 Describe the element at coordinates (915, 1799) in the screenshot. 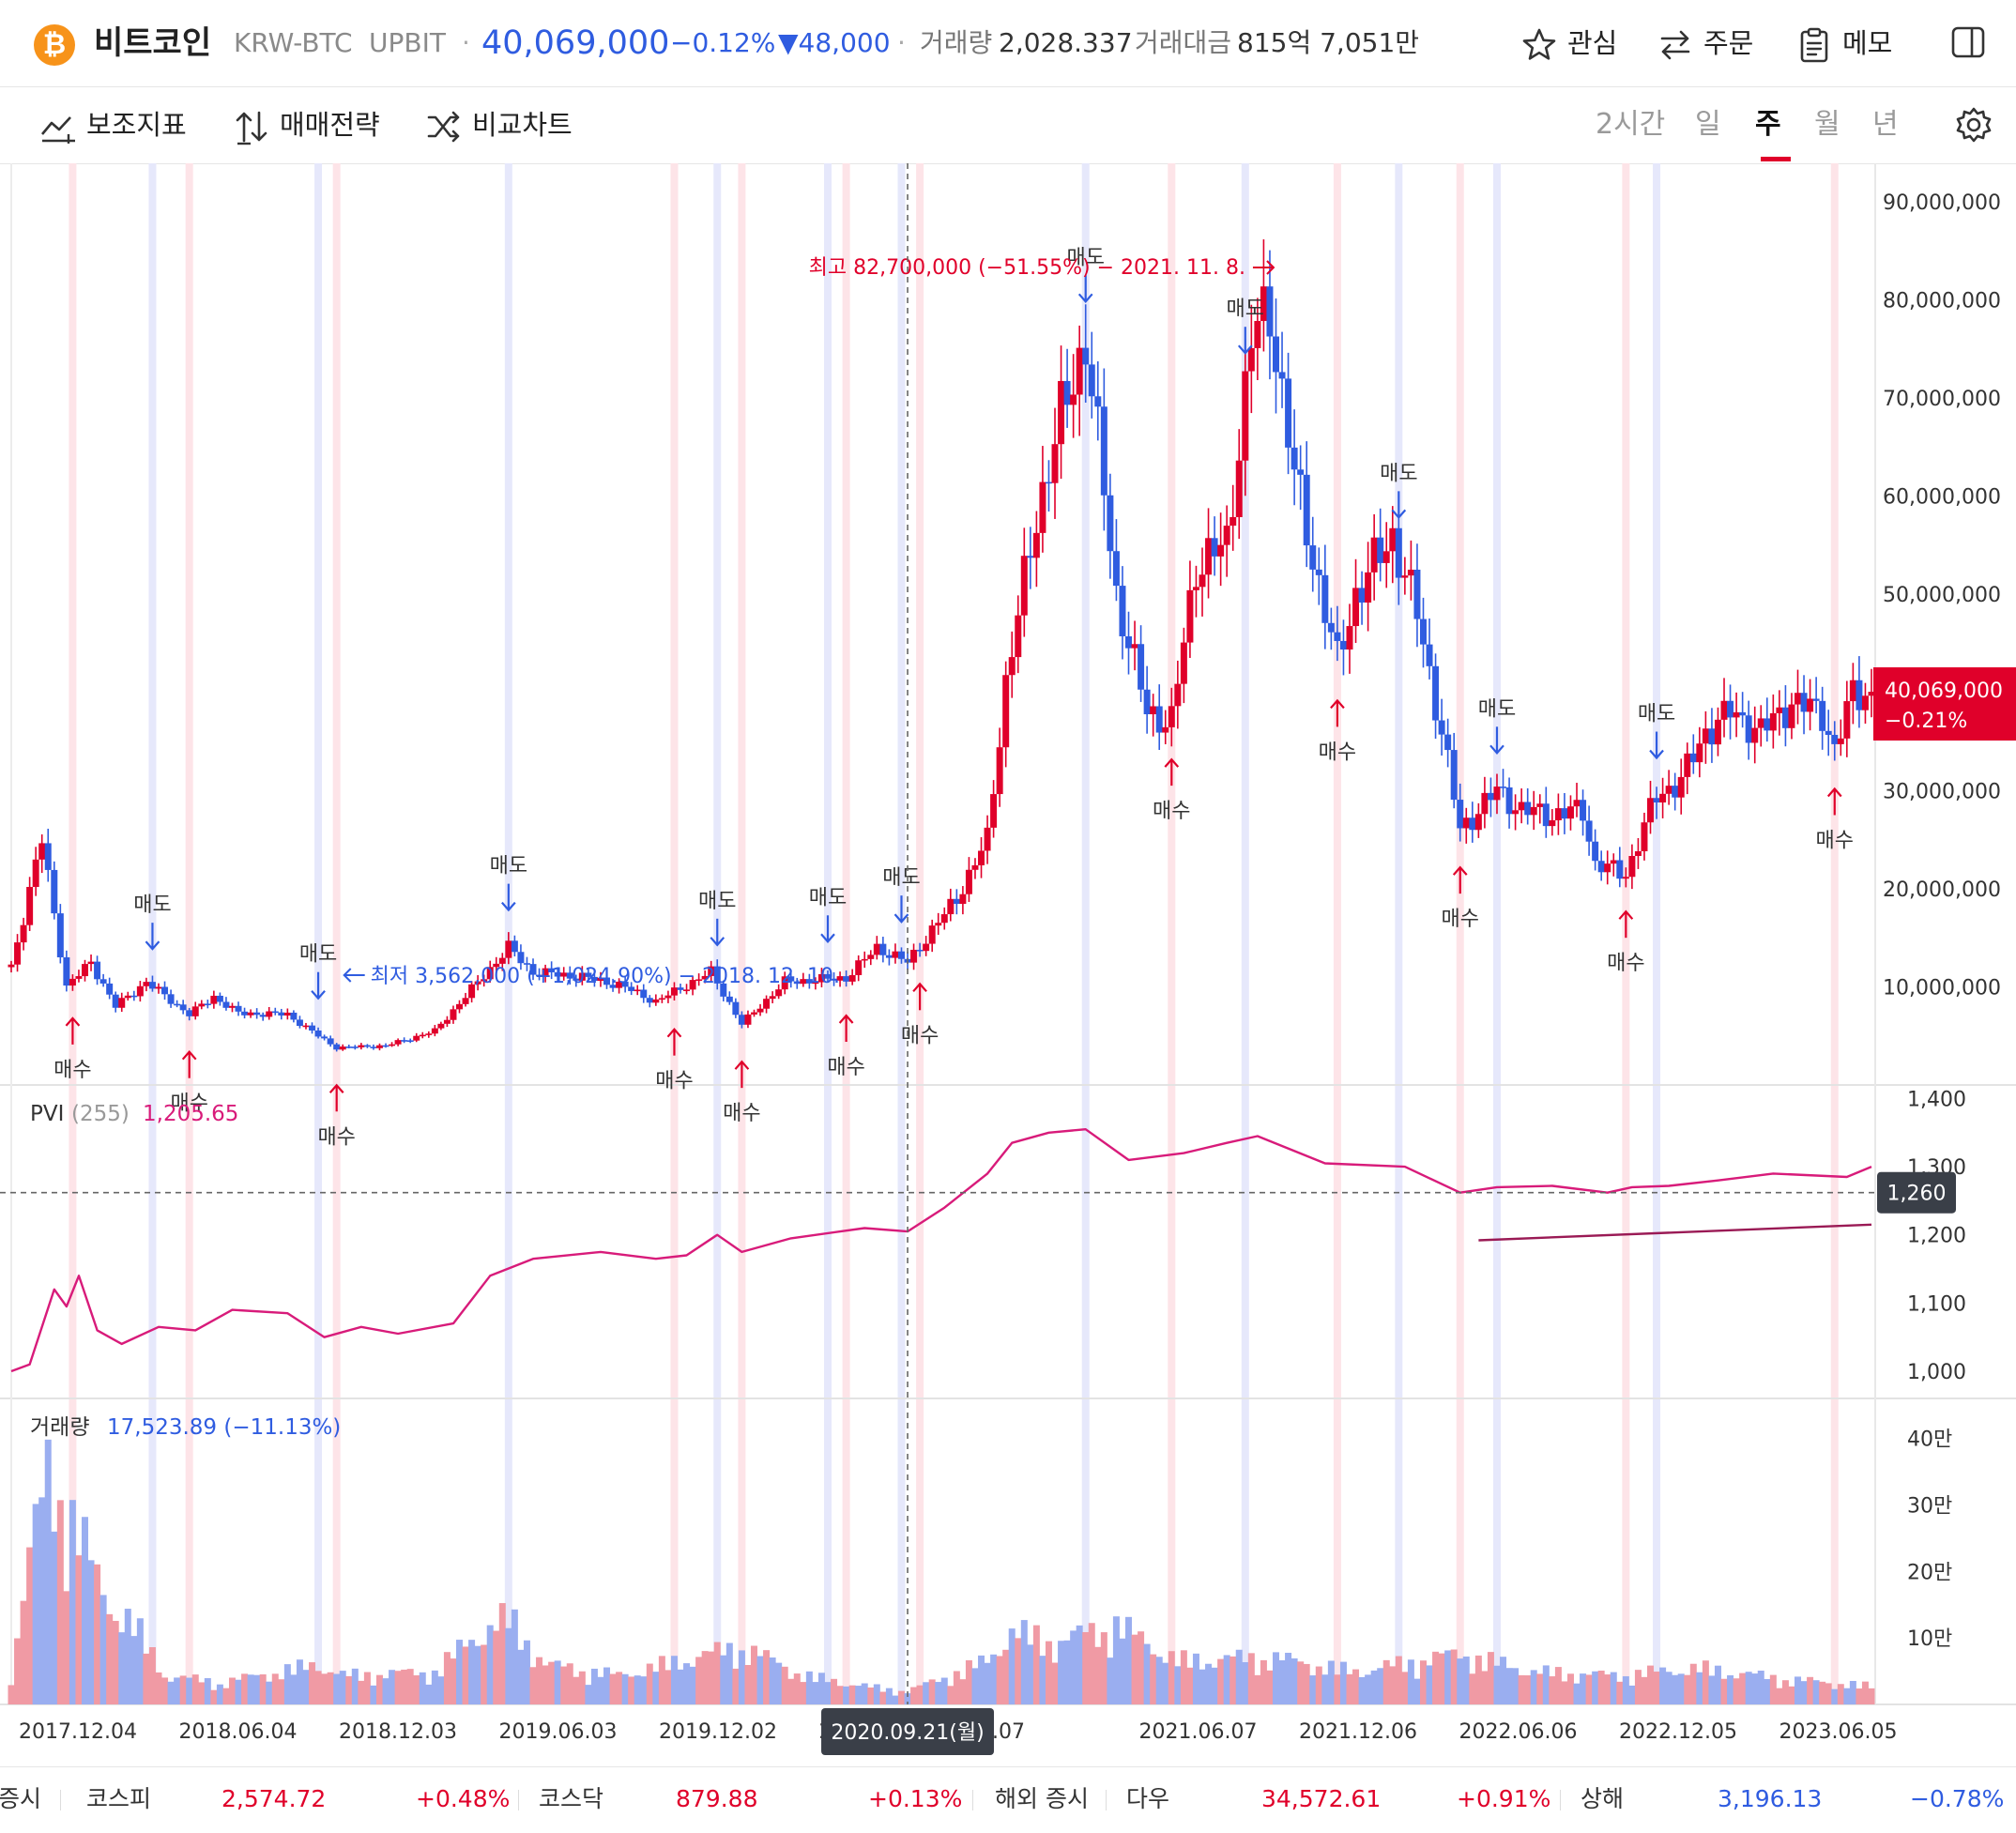

I see `kosdaq-change: +0.13%` at that location.